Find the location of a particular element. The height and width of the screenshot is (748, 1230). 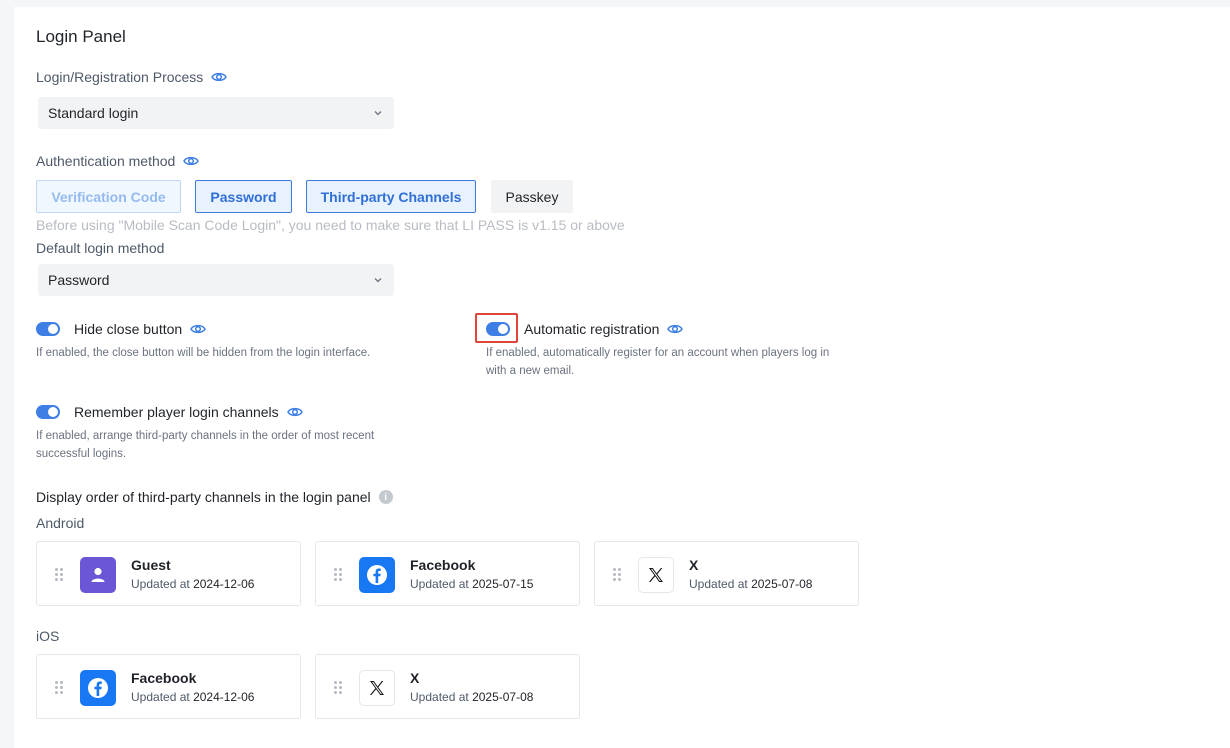

info-icon: i is located at coordinates (385, 497).